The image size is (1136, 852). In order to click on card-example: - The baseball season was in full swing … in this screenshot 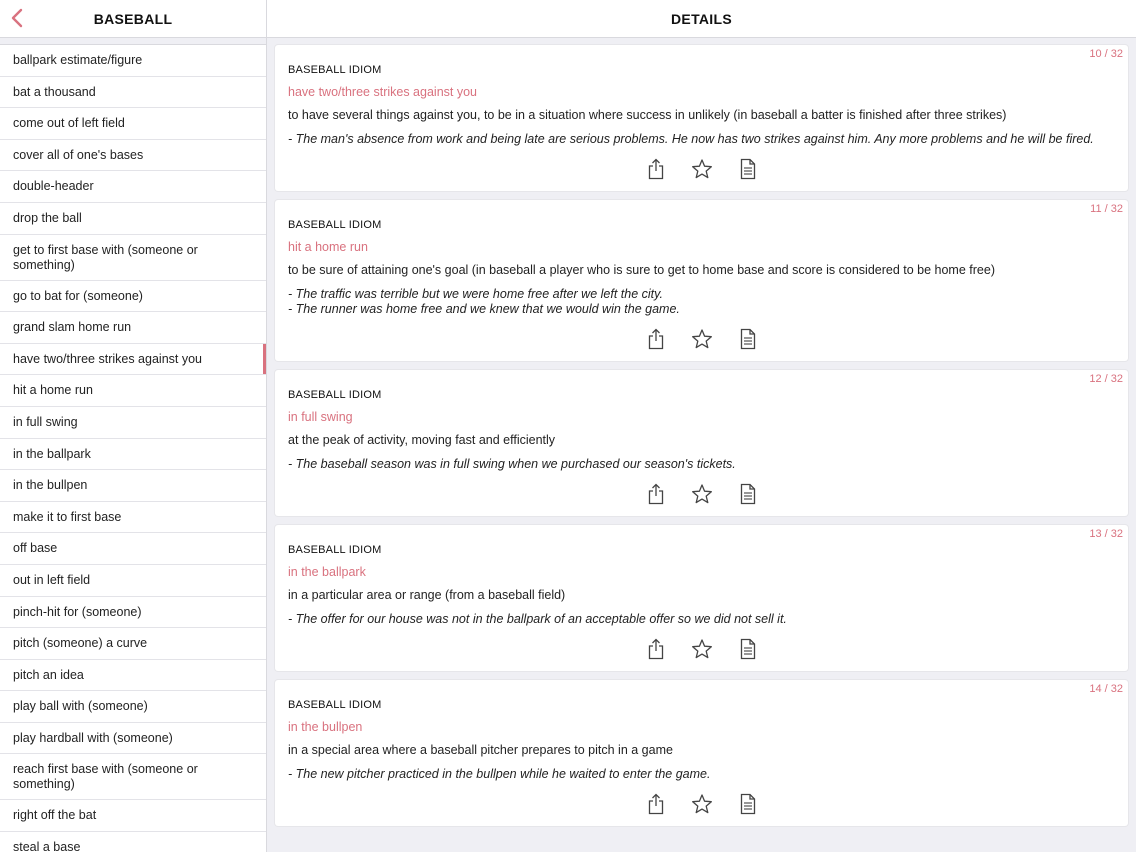, I will do `click(512, 464)`.